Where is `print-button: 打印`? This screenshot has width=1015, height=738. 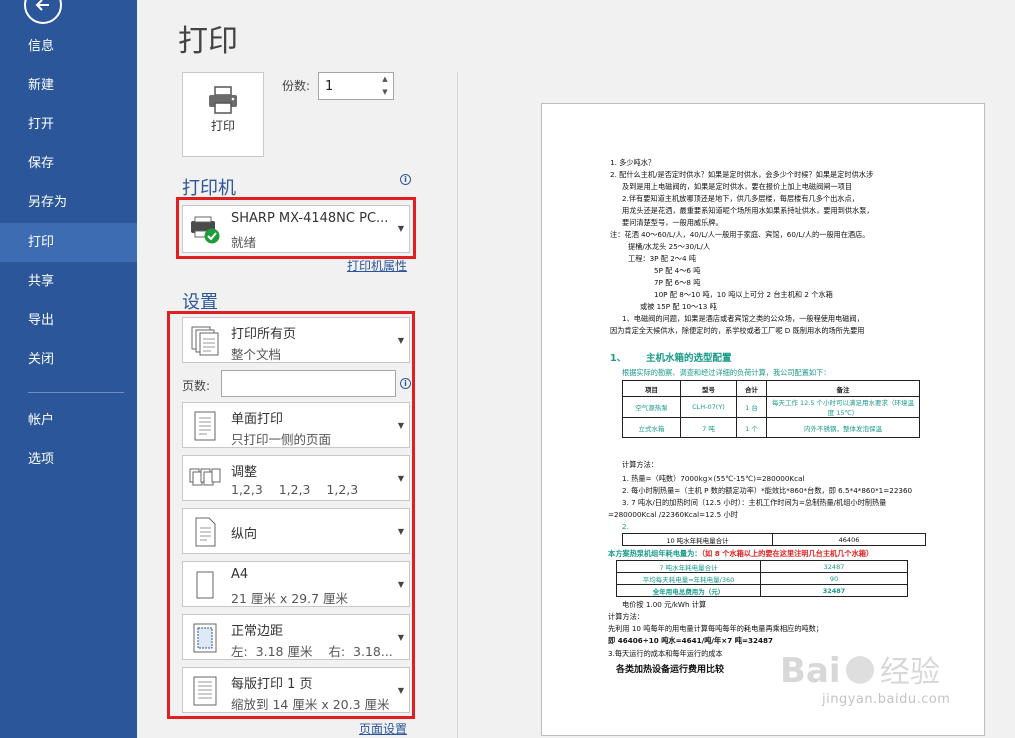
print-button: 打印 is located at coordinates (223, 114).